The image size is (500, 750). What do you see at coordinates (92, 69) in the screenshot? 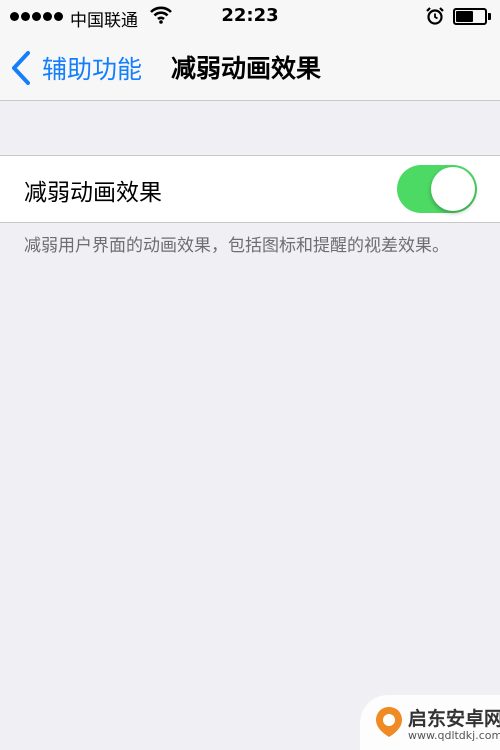
I see `back-button-label: 辅助功能` at bounding box center [92, 69].